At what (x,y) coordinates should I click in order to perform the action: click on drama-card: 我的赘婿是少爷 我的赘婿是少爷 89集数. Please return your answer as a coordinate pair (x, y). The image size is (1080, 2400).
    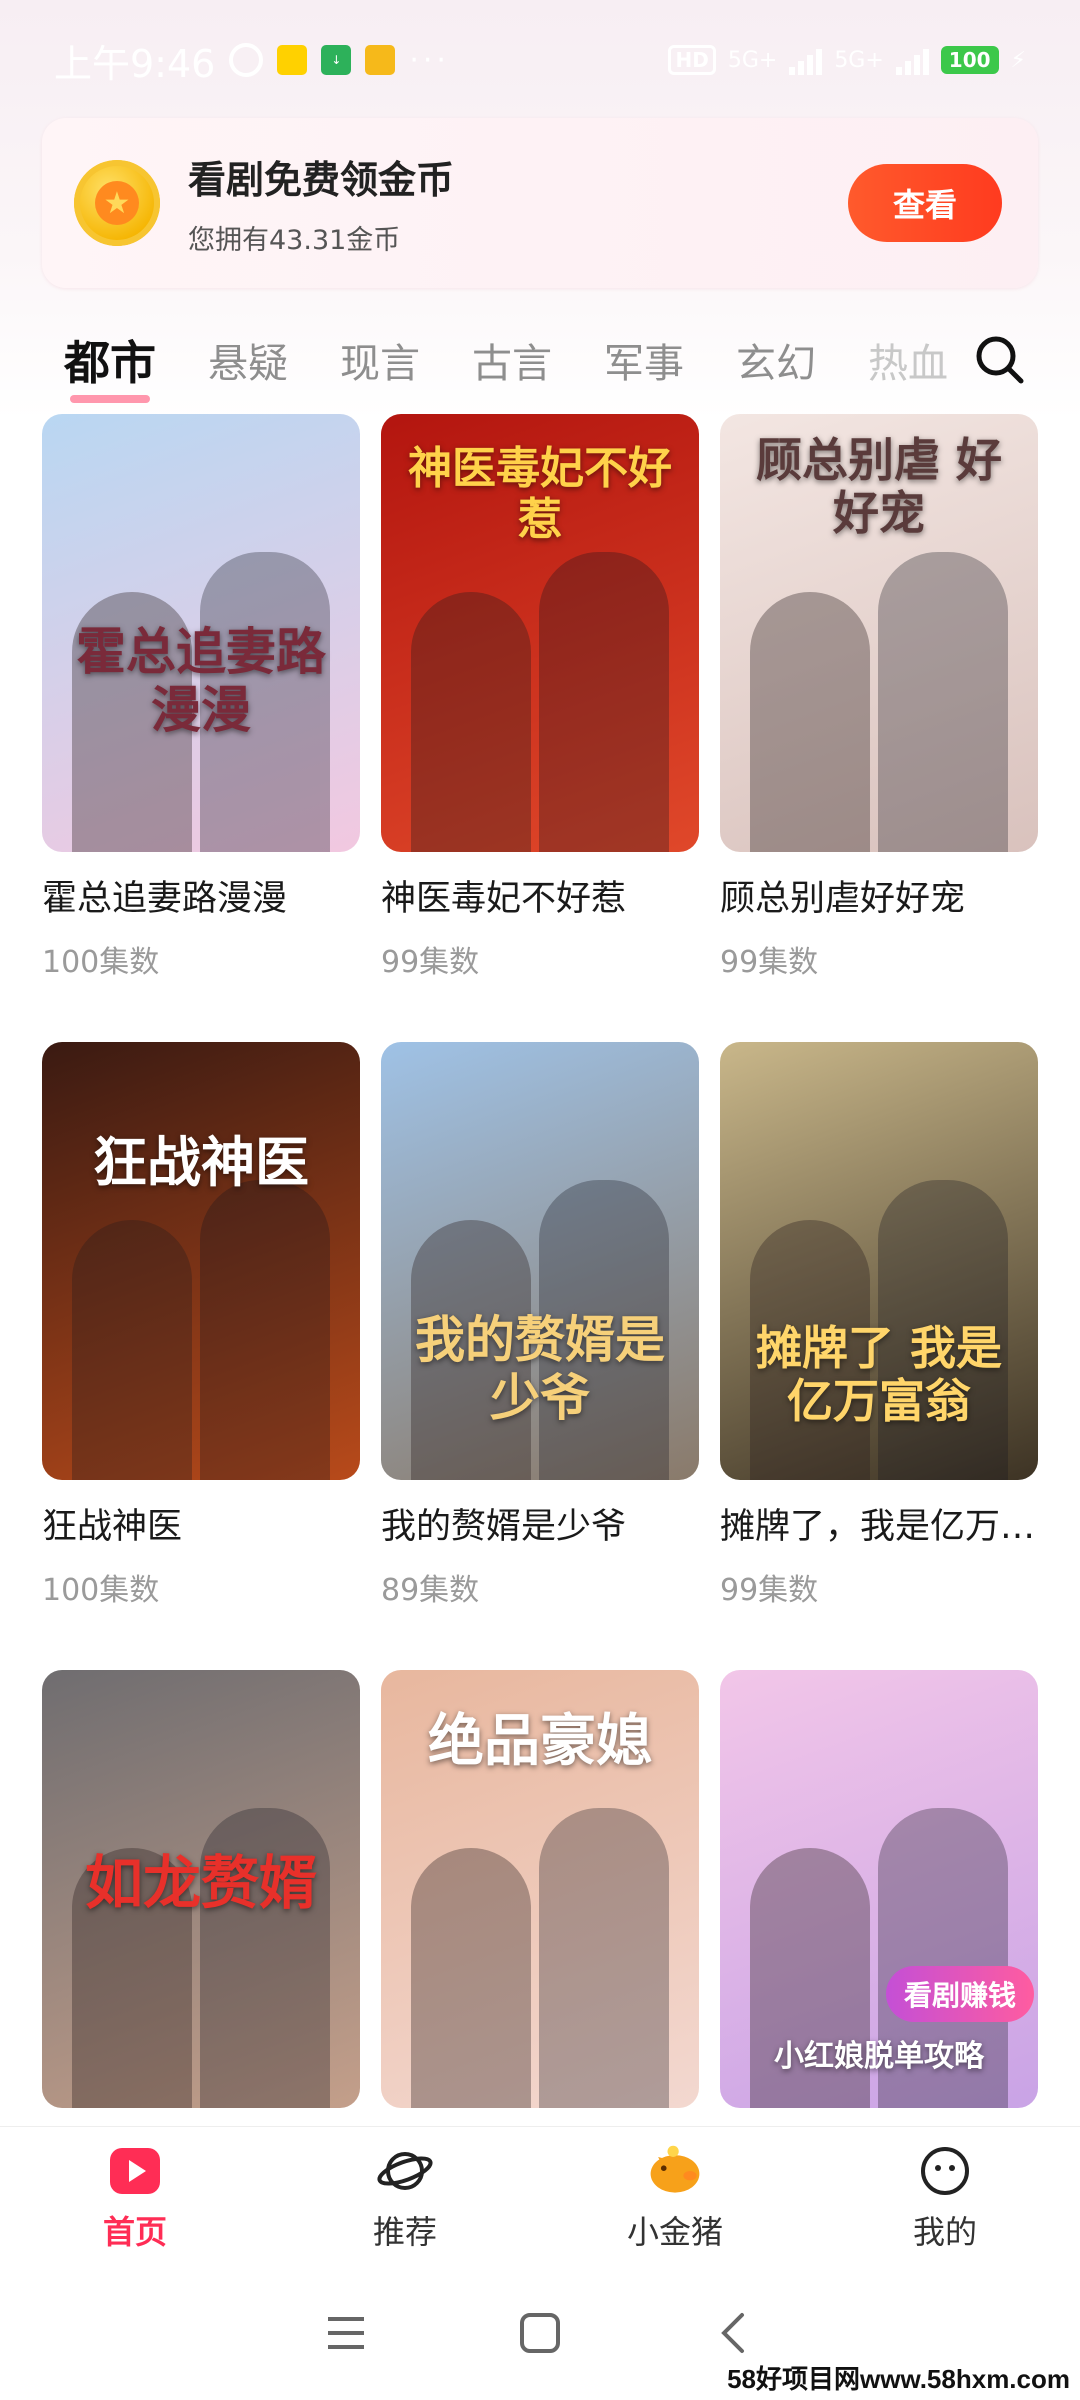
    Looking at the image, I should click on (540, 1356).